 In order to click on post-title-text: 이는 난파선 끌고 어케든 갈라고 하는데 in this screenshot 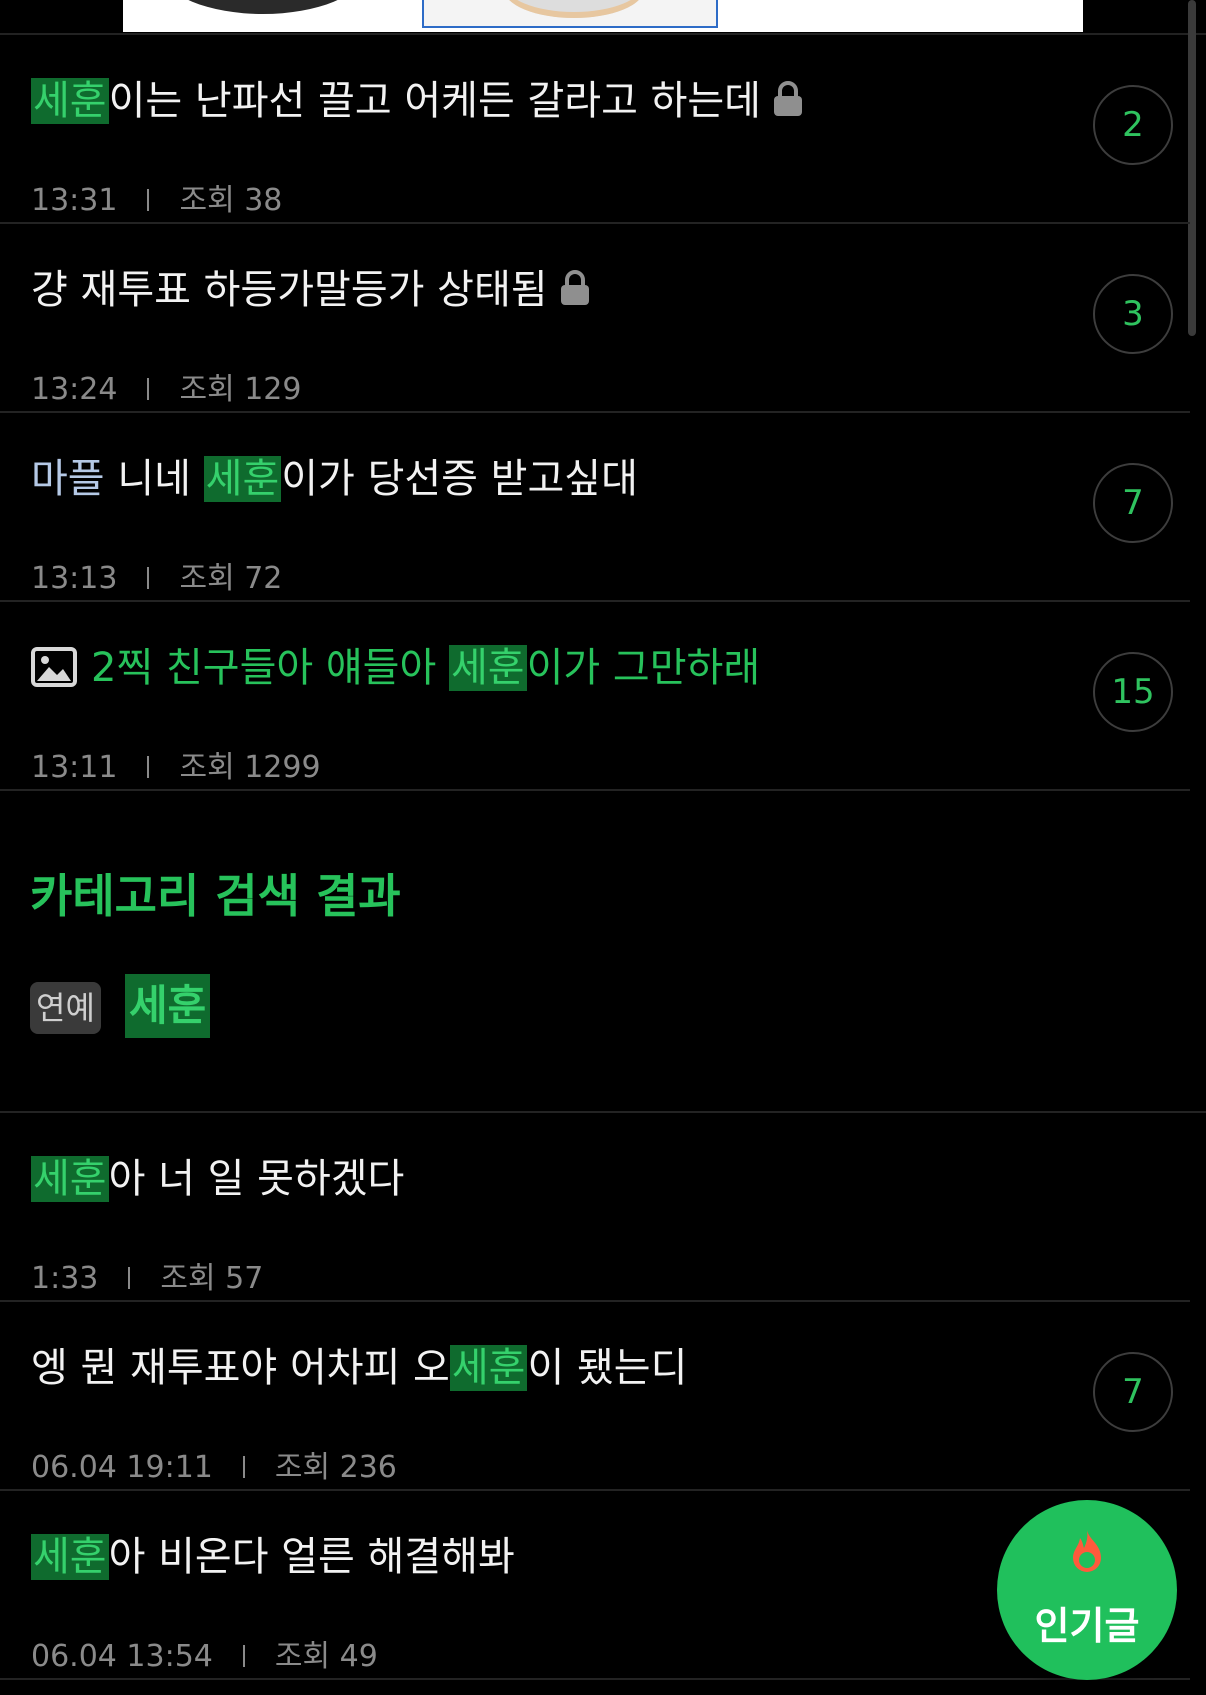, I will do `click(434, 101)`.